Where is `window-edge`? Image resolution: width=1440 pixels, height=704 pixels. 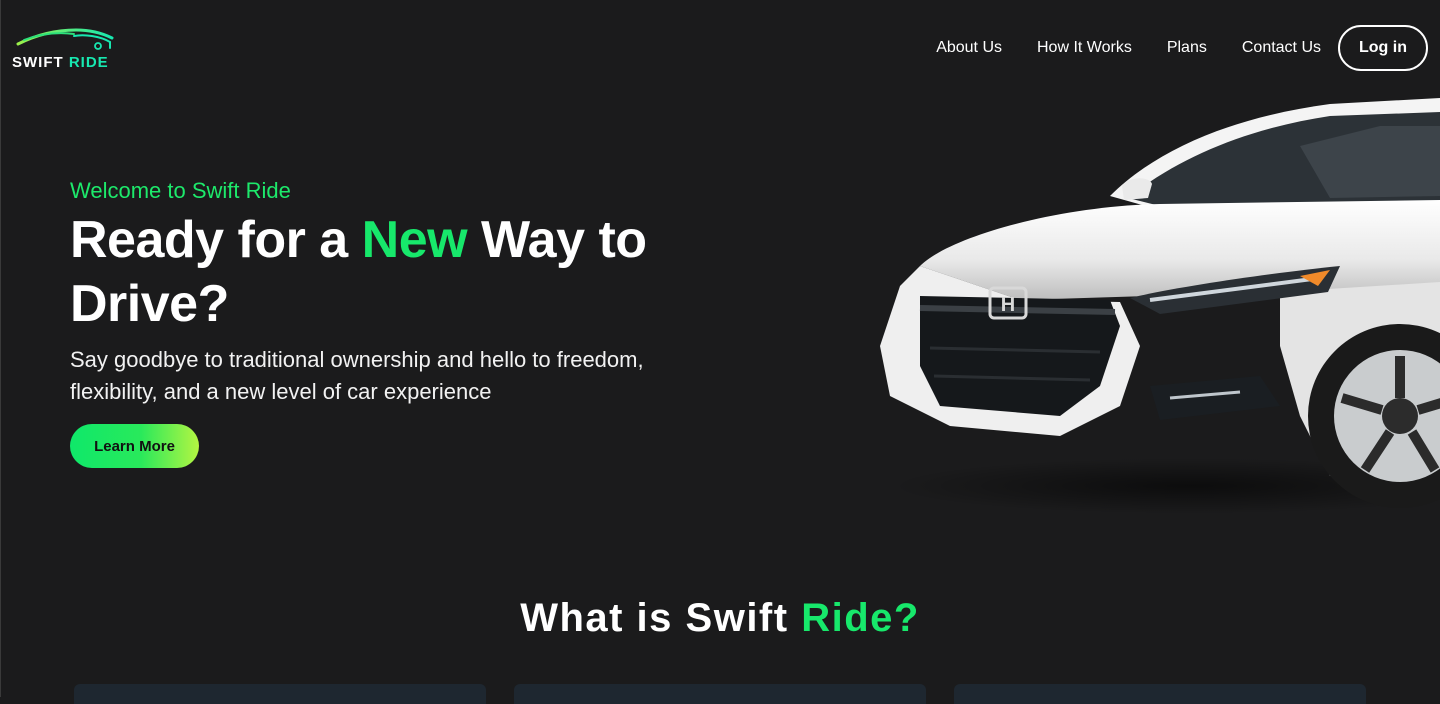
window-edge is located at coordinates (0, 348).